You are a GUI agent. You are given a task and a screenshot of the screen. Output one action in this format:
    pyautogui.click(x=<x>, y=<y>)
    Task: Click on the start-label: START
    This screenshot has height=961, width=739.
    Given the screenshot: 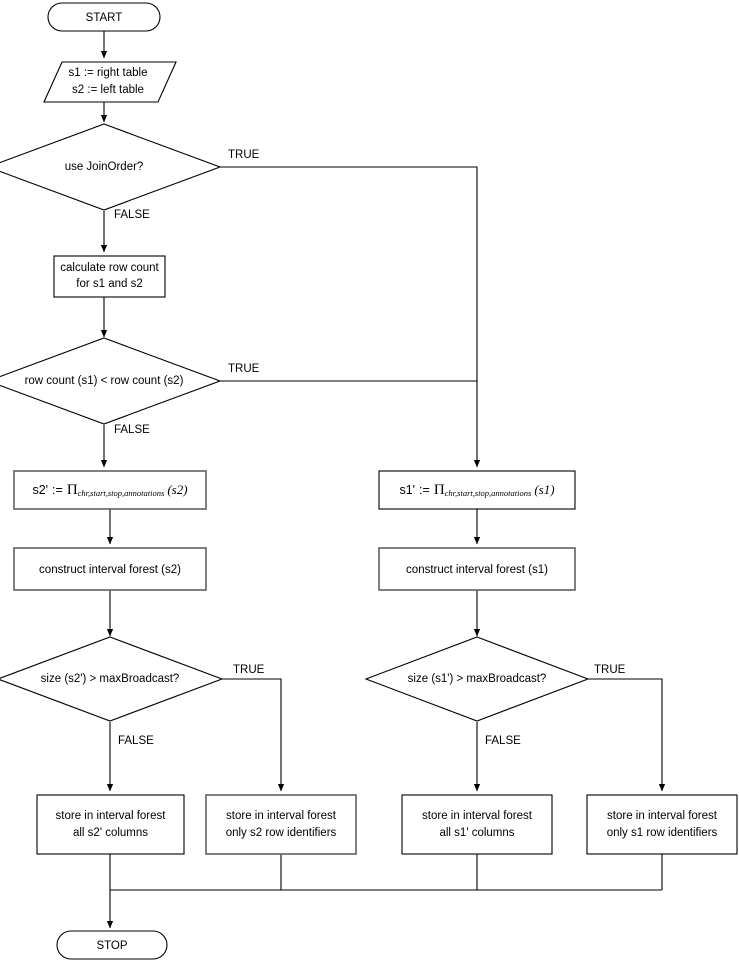 What is the action you would take?
    pyautogui.click(x=104, y=18)
    